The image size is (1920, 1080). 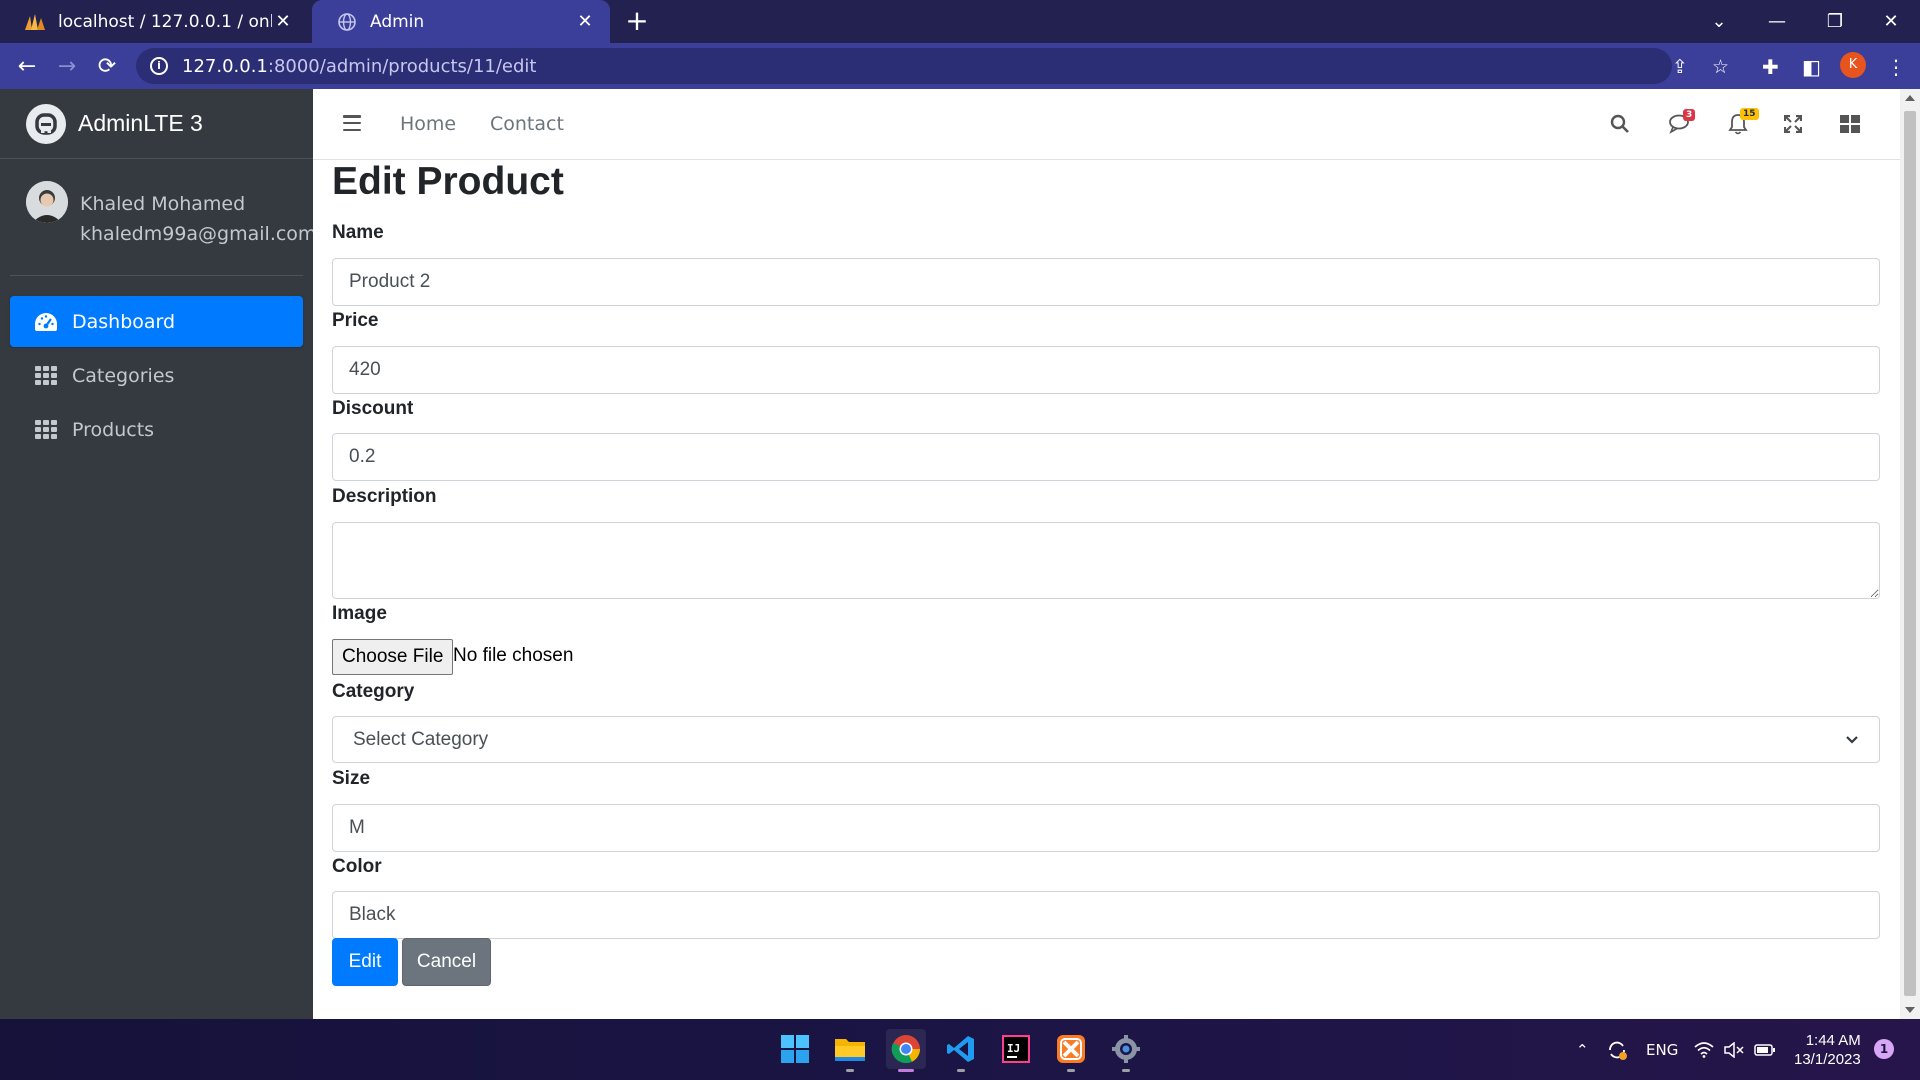 I want to click on notifications-bell-icon: 15, so click(x=1742, y=122).